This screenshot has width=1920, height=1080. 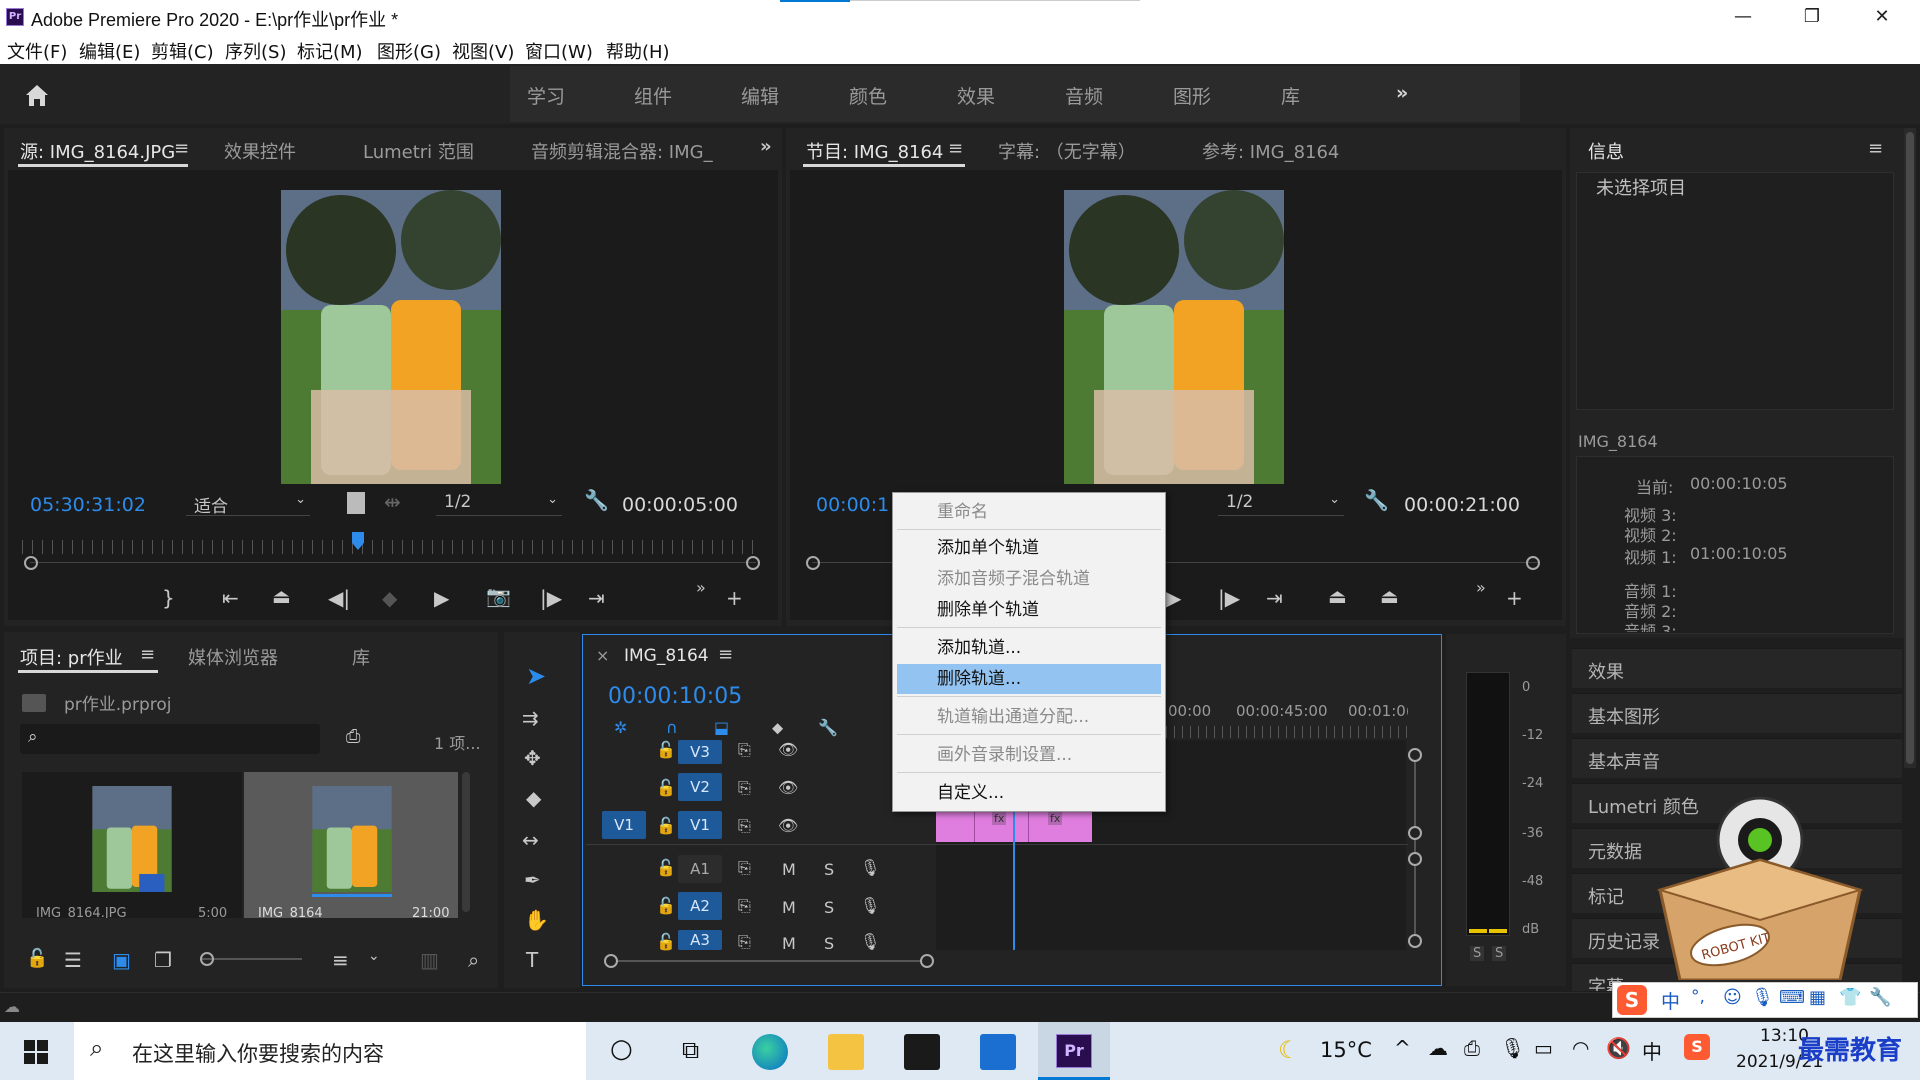 What do you see at coordinates (1084, 95) in the screenshot?
I see `workspace-tab-audio: 音频` at bounding box center [1084, 95].